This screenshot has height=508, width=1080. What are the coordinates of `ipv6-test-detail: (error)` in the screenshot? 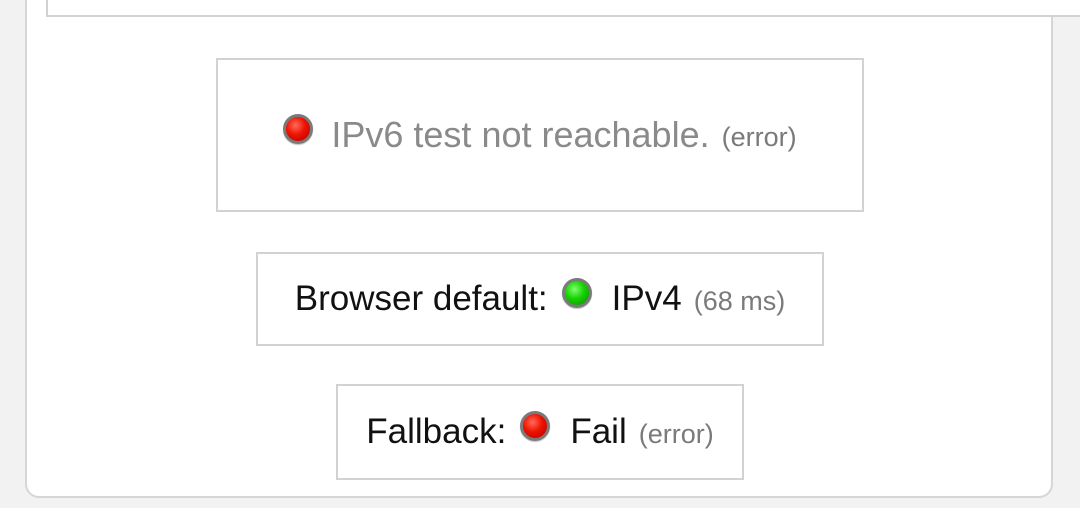 It's located at (759, 136).